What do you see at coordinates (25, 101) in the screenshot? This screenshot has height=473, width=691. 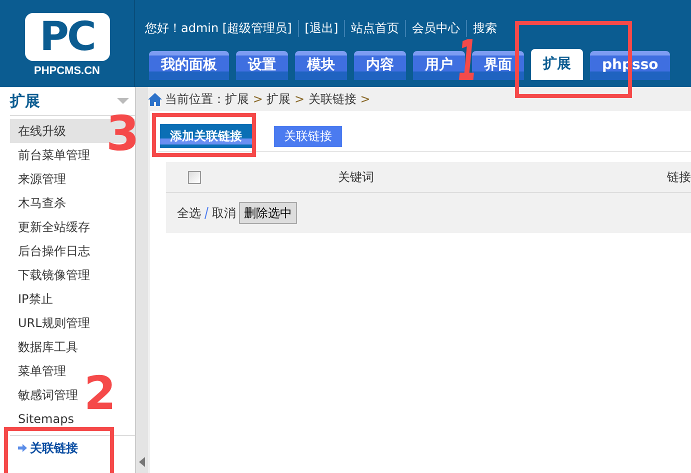 I see `sidebar-title: 扩展` at bounding box center [25, 101].